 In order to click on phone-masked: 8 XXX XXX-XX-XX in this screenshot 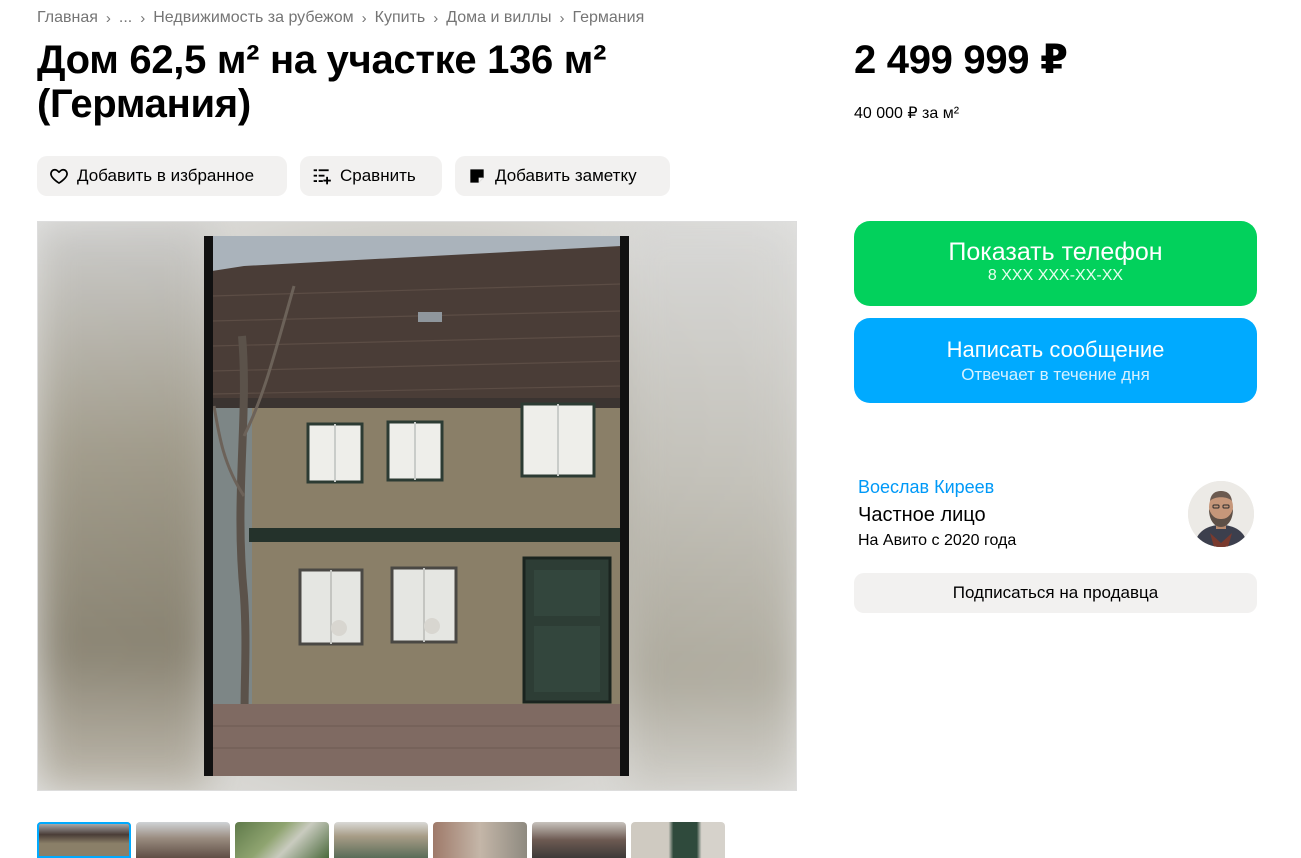, I will do `click(1055, 275)`.